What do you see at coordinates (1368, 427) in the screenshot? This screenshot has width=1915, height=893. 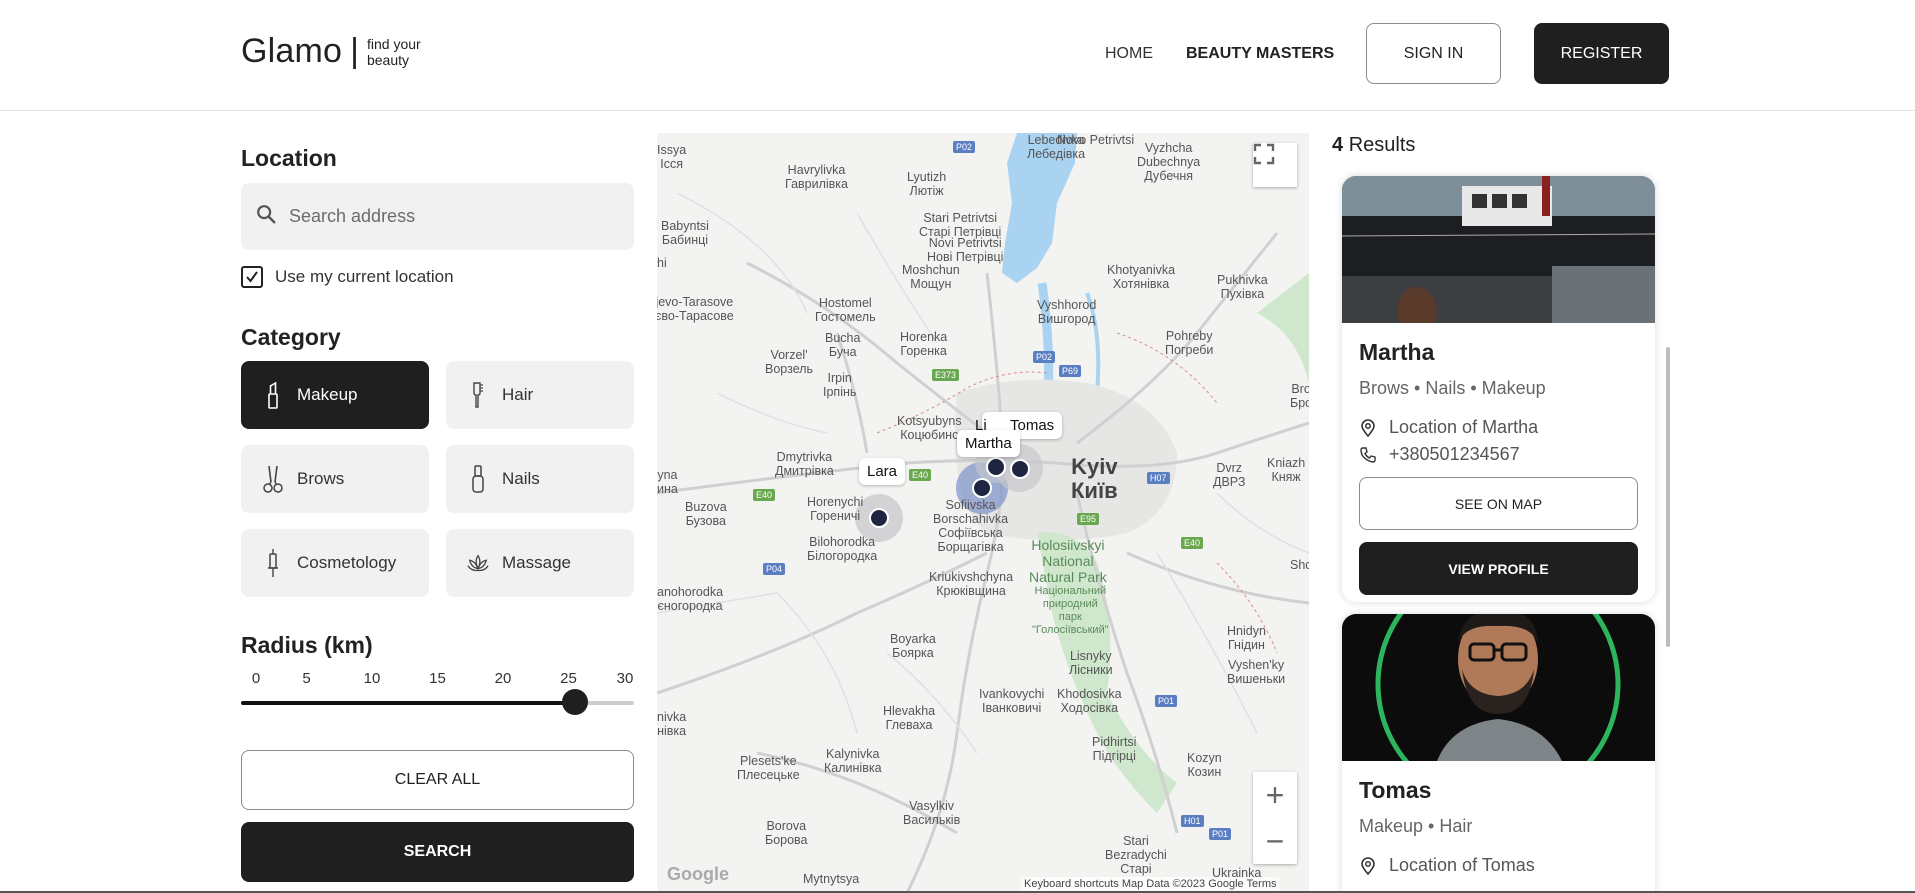 I see `location-pin-icon` at bounding box center [1368, 427].